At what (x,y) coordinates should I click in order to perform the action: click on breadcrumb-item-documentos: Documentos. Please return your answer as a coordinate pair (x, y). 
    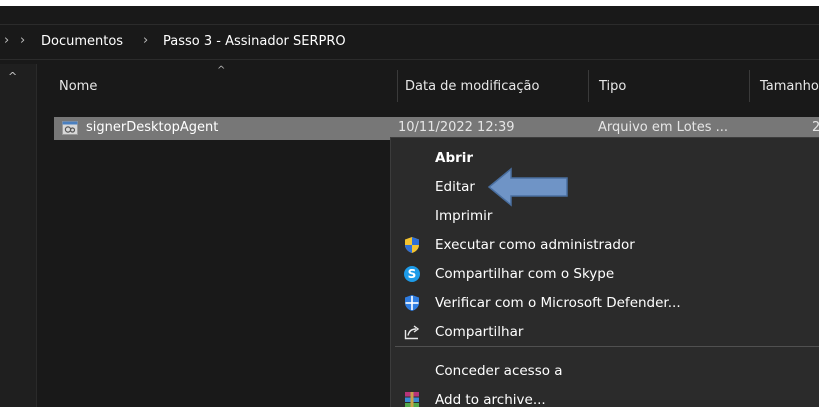
    Looking at the image, I should click on (82, 41).